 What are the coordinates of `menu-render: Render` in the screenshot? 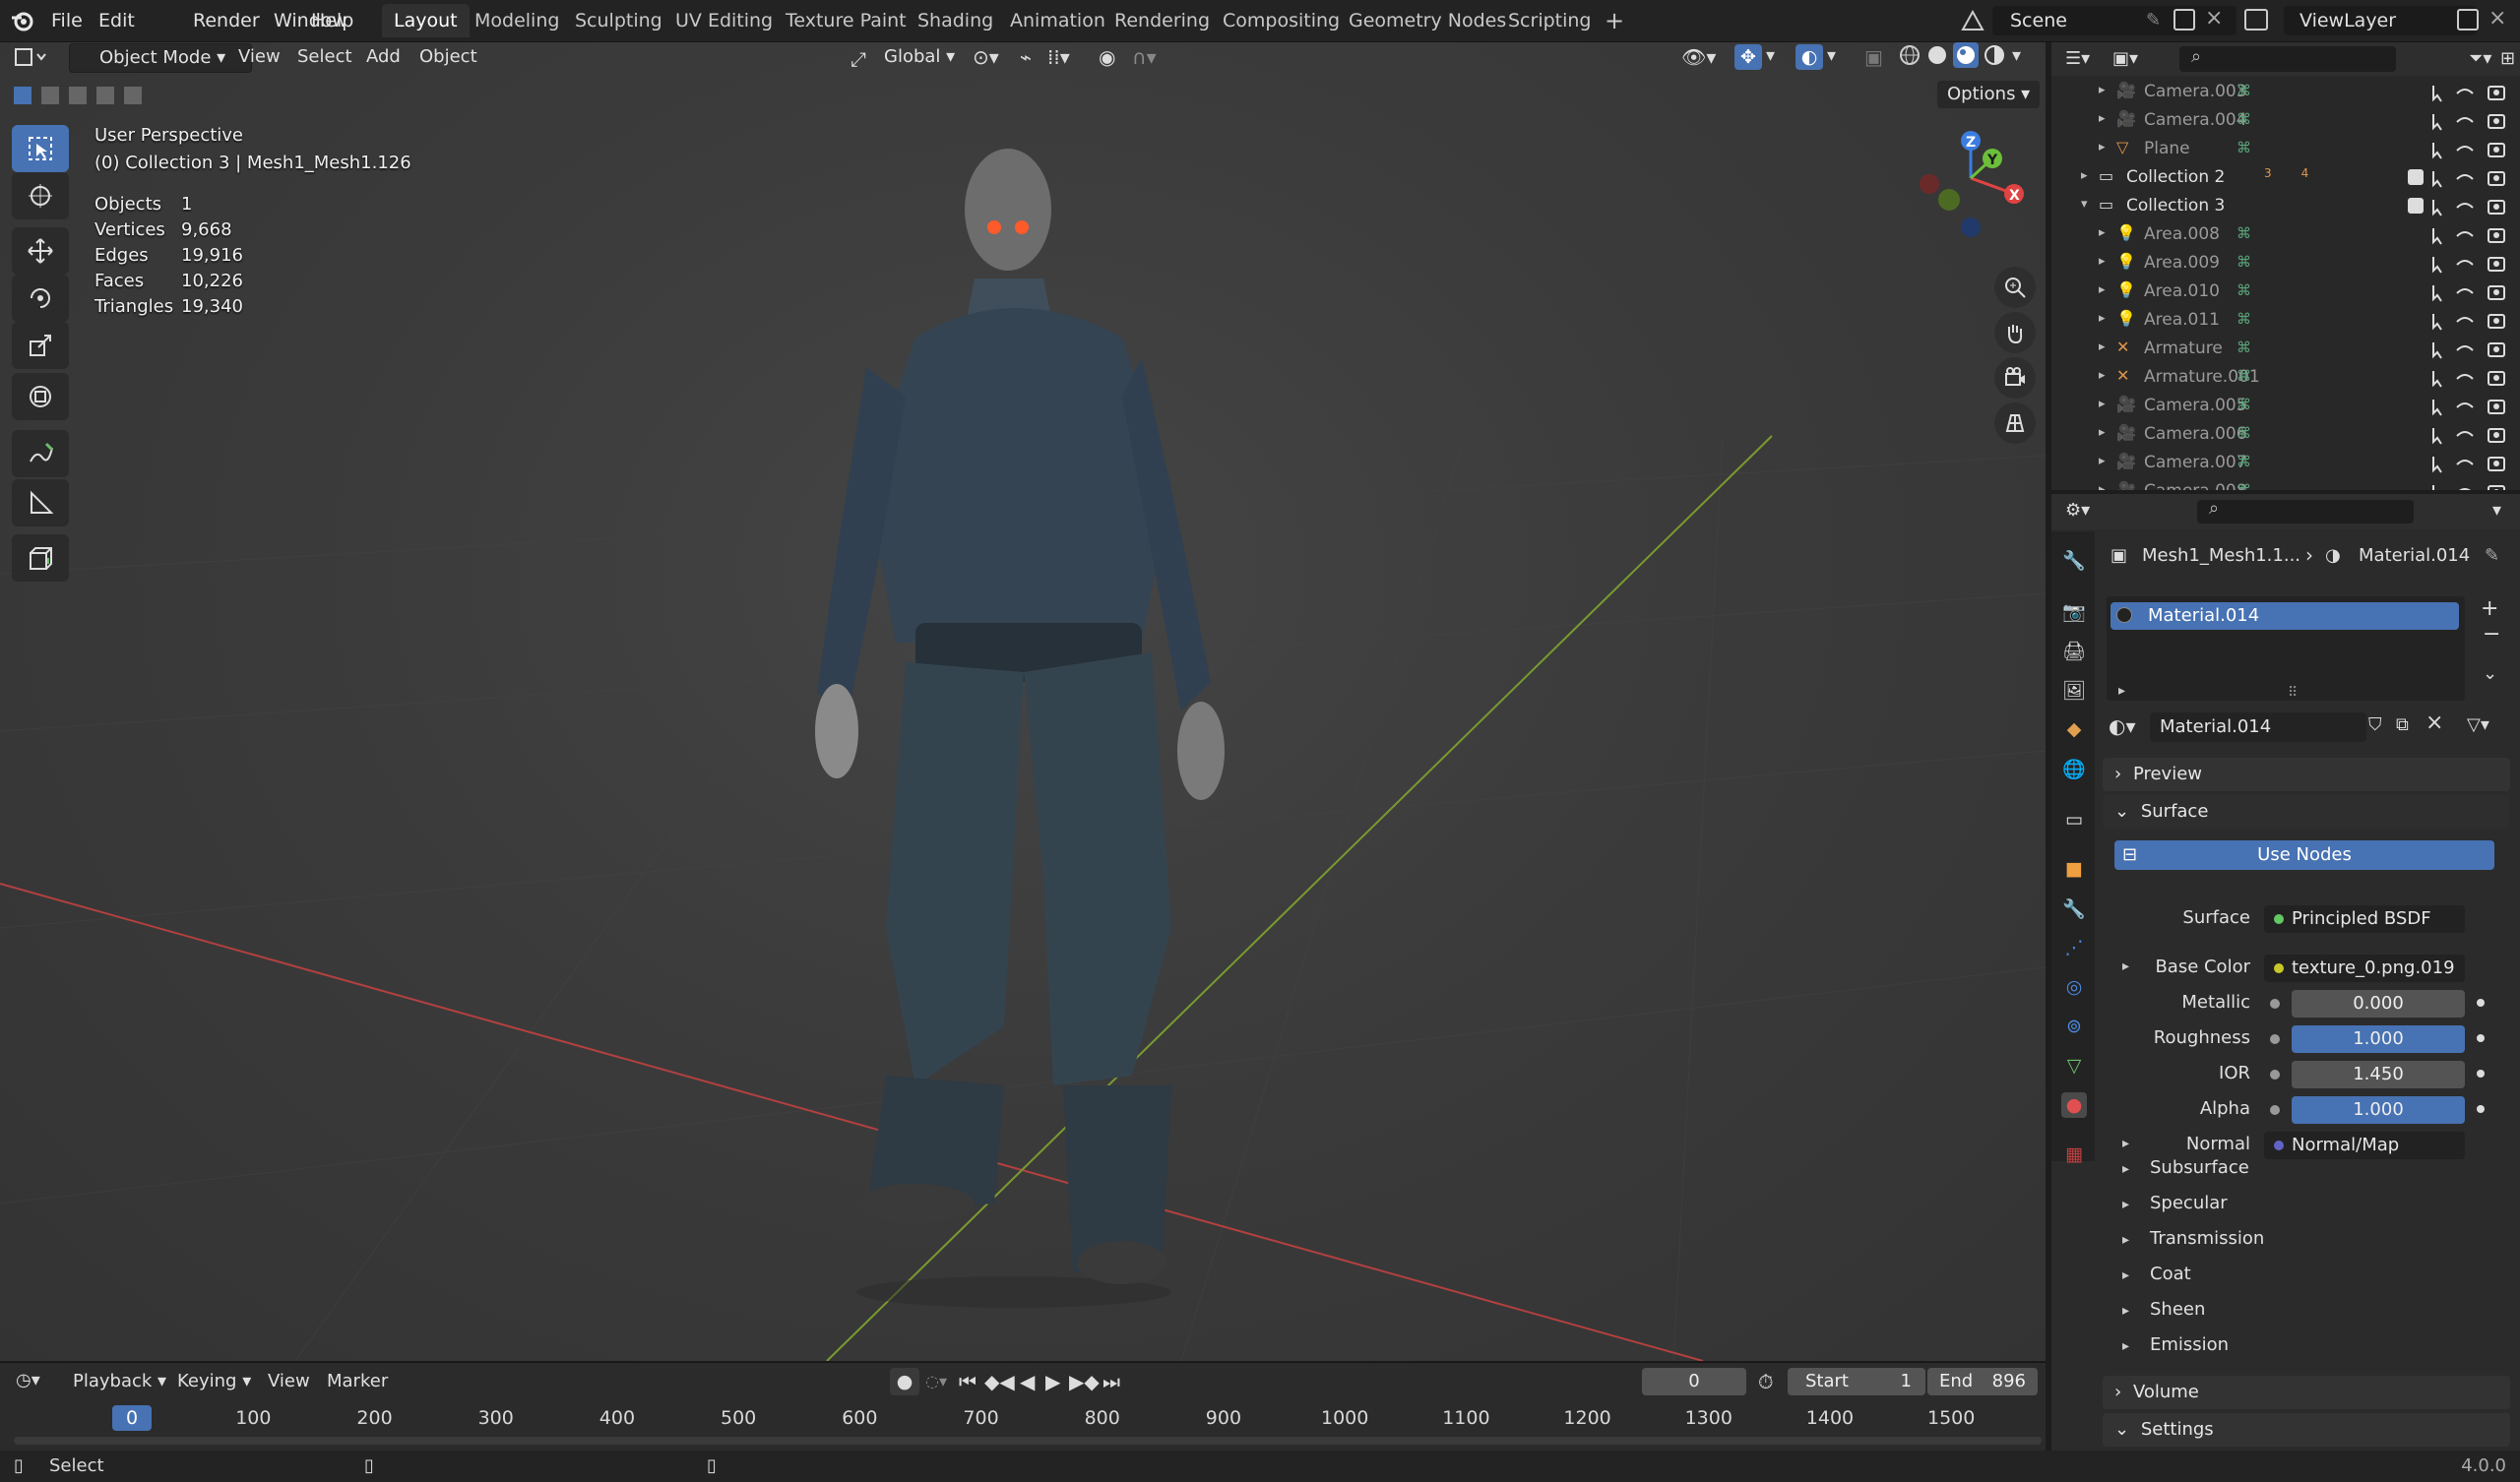 It's located at (226, 20).